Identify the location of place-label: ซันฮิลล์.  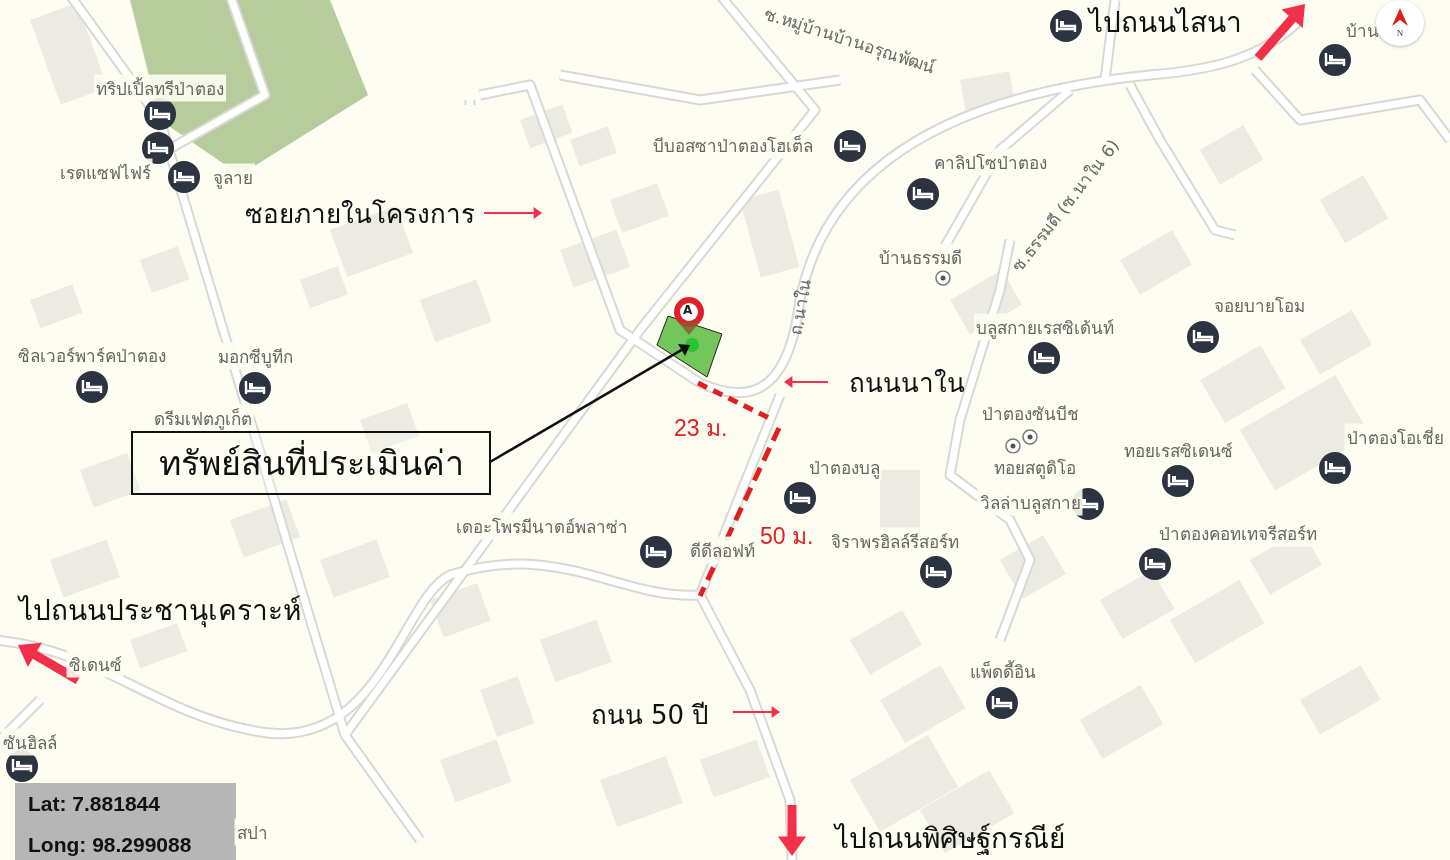
(30, 742).